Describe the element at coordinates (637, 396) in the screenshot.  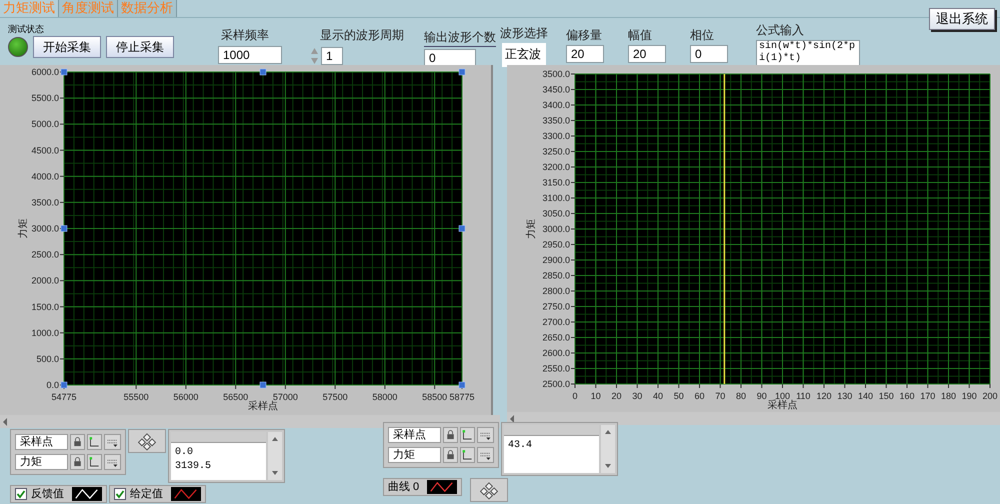
I see `tick-label: 30` at that location.